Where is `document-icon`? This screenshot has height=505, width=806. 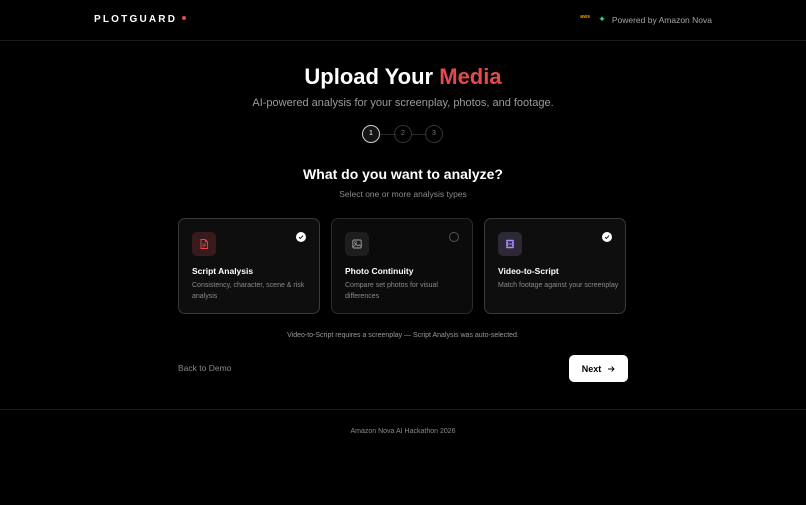 document-icon is located at coordinates (204, 244).